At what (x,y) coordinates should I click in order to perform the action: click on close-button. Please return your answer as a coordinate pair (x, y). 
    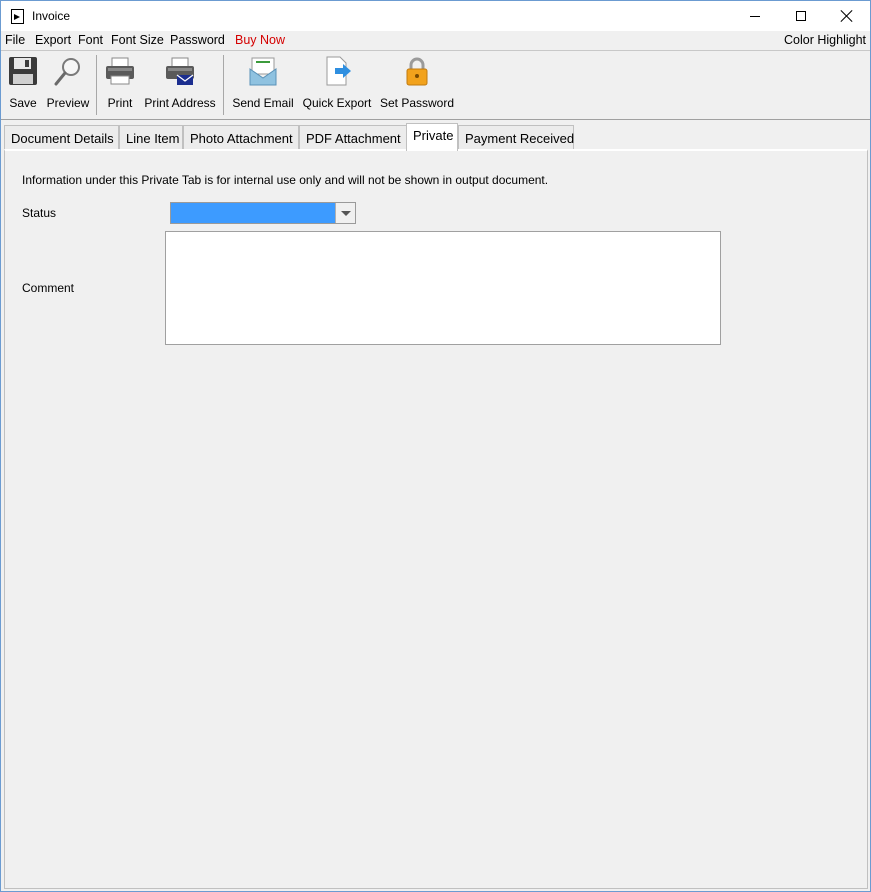
    Looking at the image, I should click on (847, 16).